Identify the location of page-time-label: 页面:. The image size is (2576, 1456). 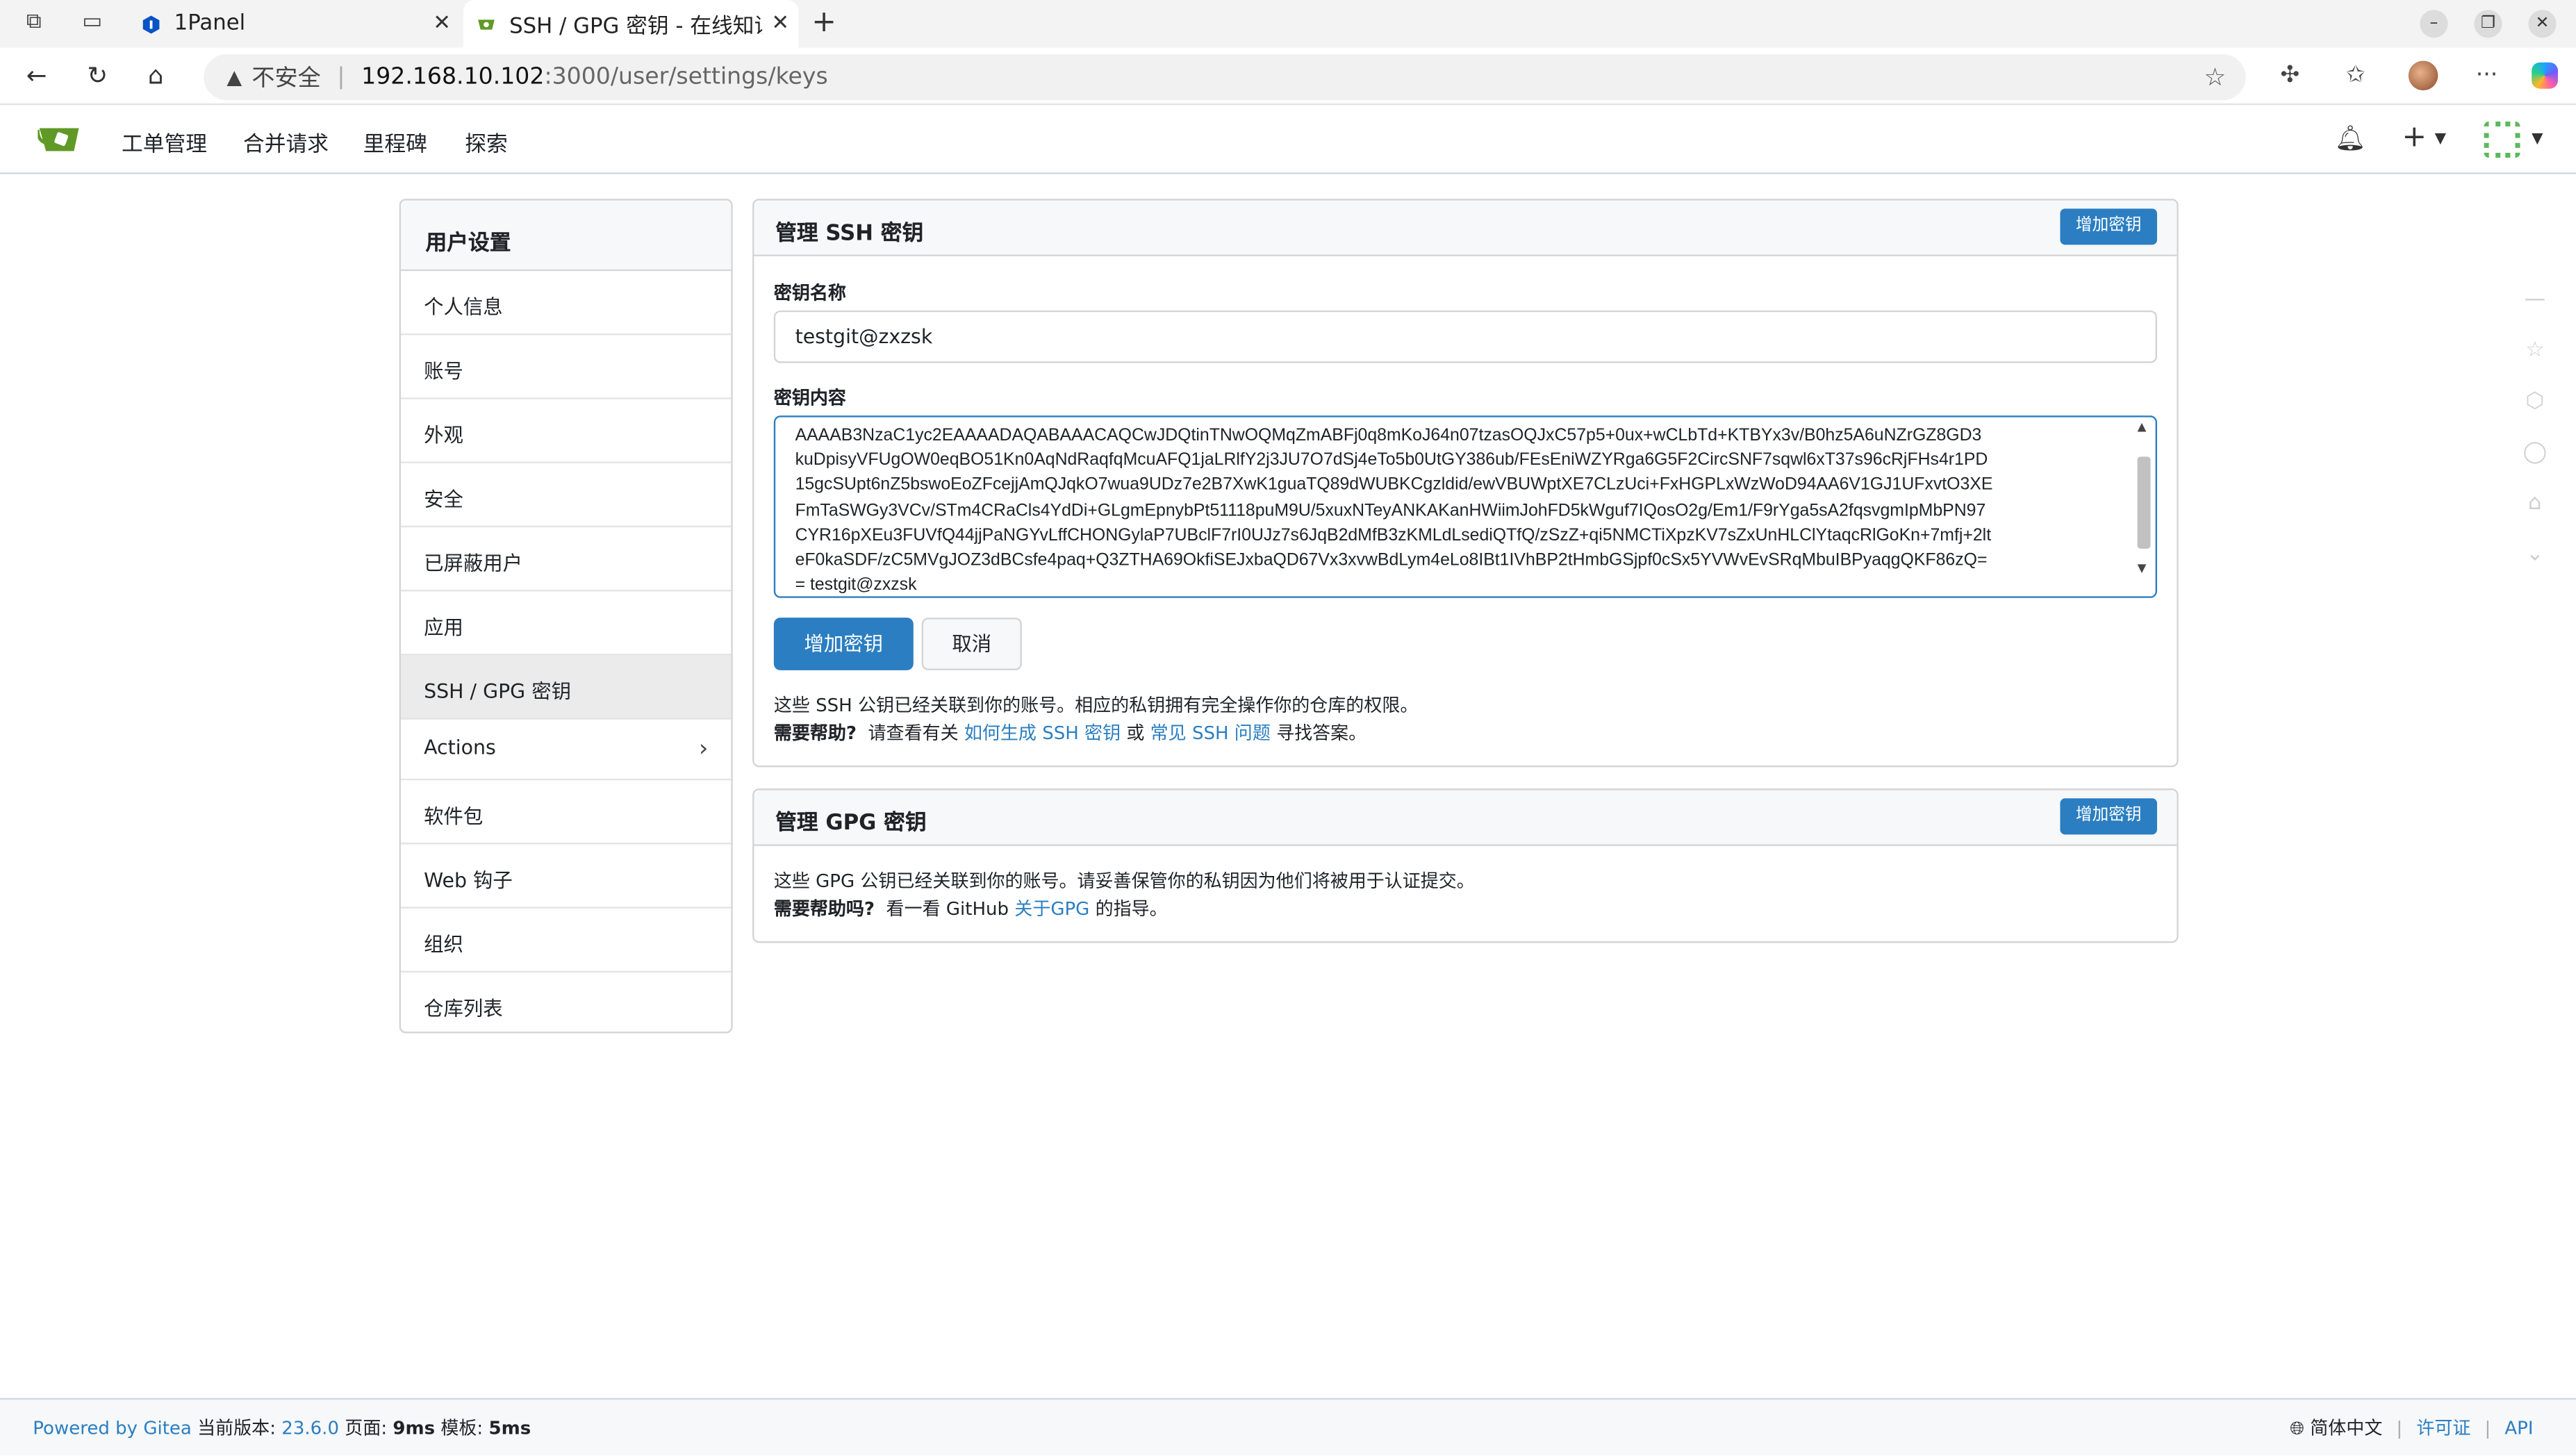
(367, 1428).